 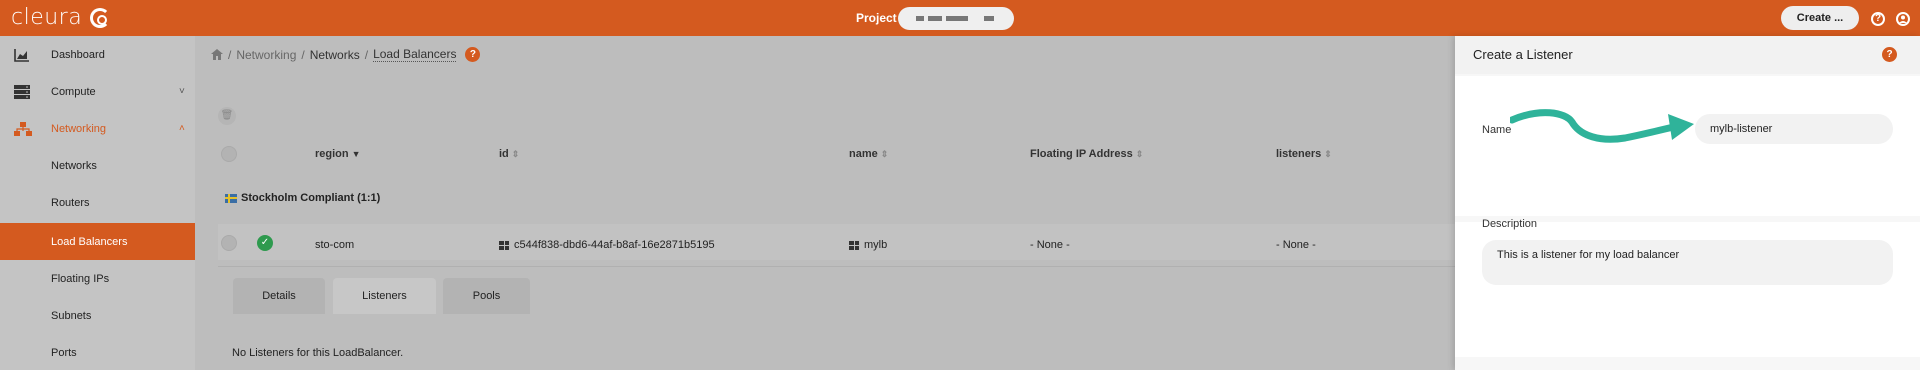 I want to click on column-label: listeners, so click(x=1299, y=154).